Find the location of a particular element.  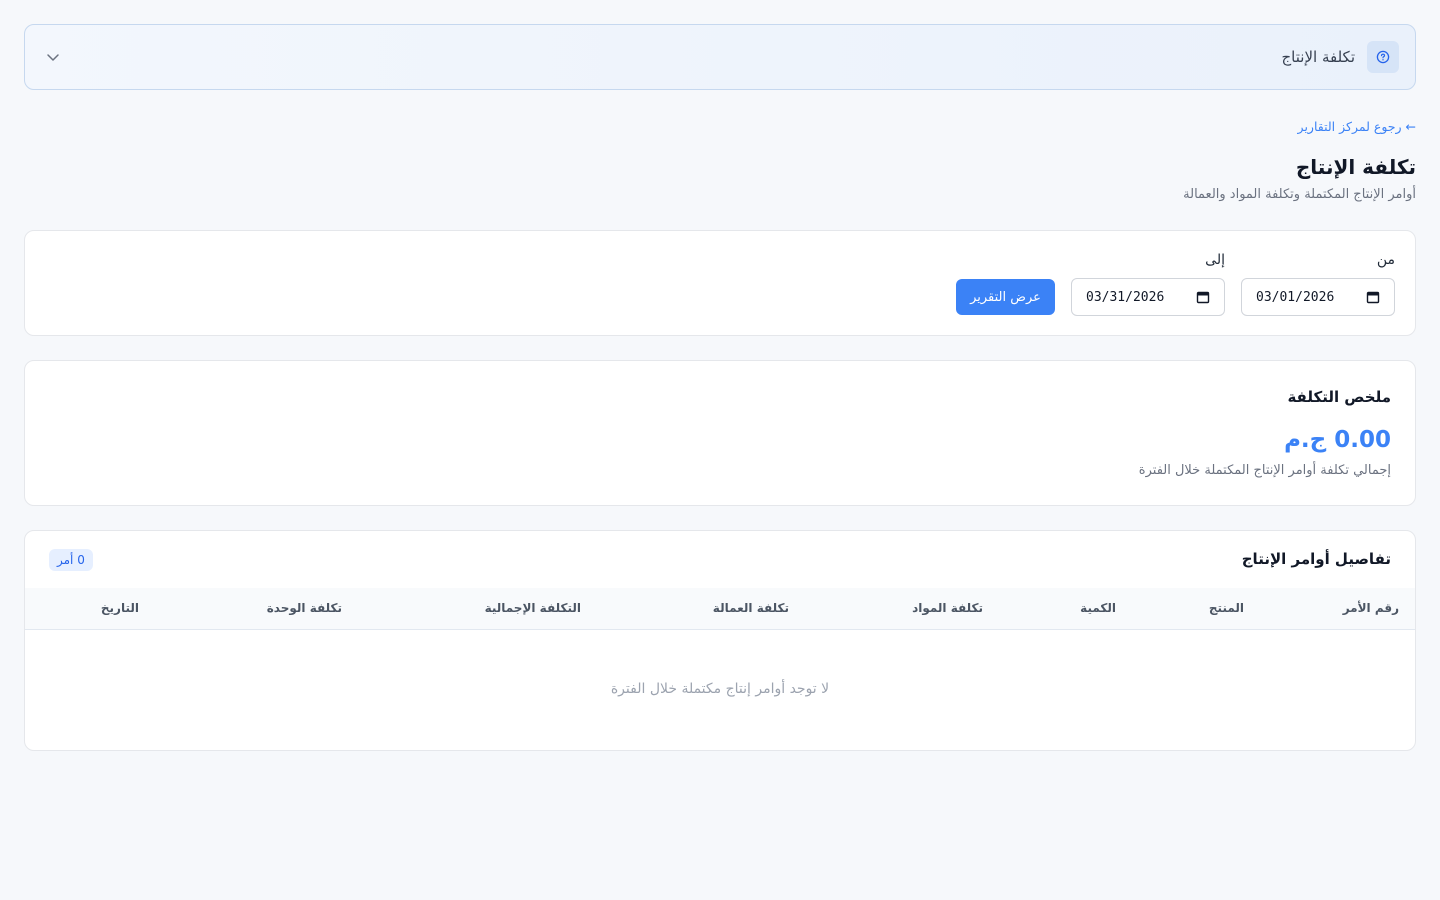

column-header-material-cost: تكلفة المواد is located at coordinates (947, 608).